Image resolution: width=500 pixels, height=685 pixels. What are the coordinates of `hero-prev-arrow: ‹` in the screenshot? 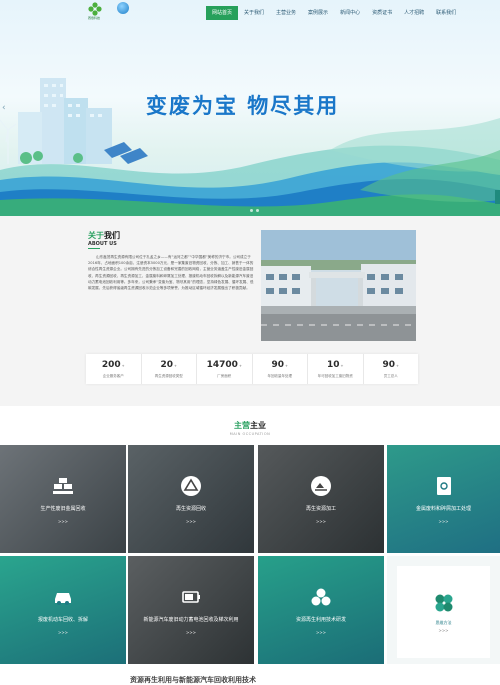 It's located at (4, 108).